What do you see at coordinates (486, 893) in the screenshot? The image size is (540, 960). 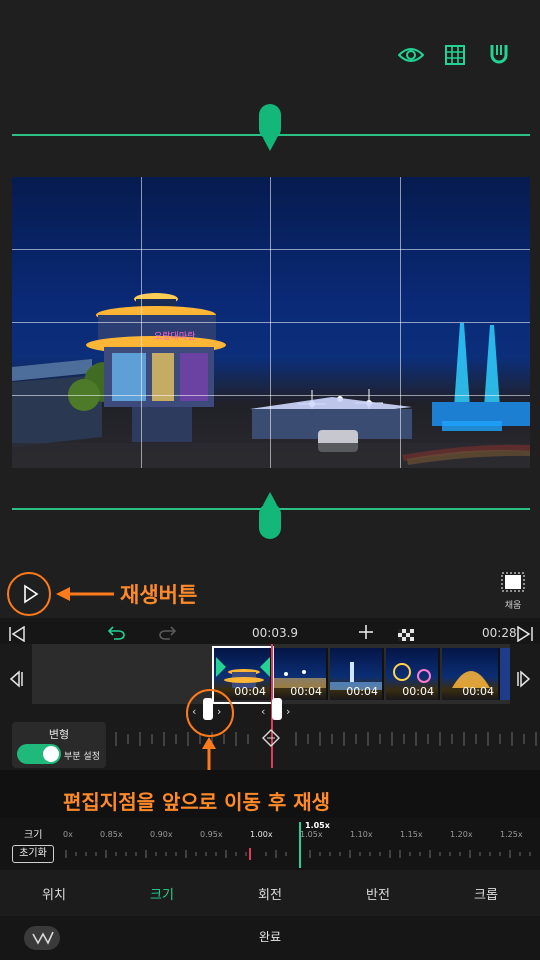 I see `tab-crop: 크롭` at bounding box center [486, 893].